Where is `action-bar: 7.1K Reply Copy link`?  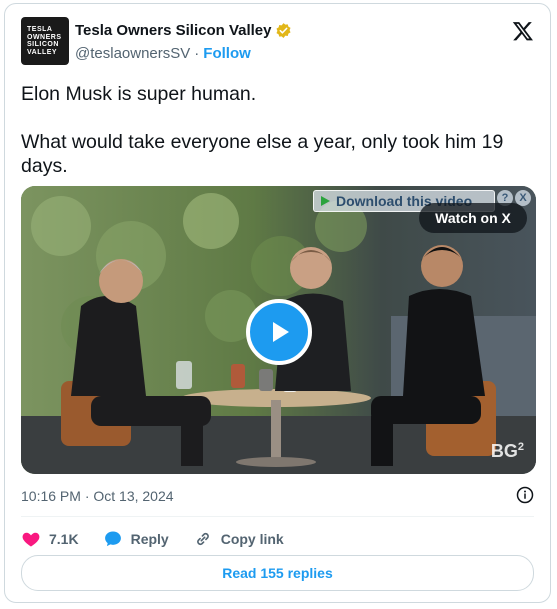
action-bar: 7.1K Reply Copy link is located at coordinates (164, 539).